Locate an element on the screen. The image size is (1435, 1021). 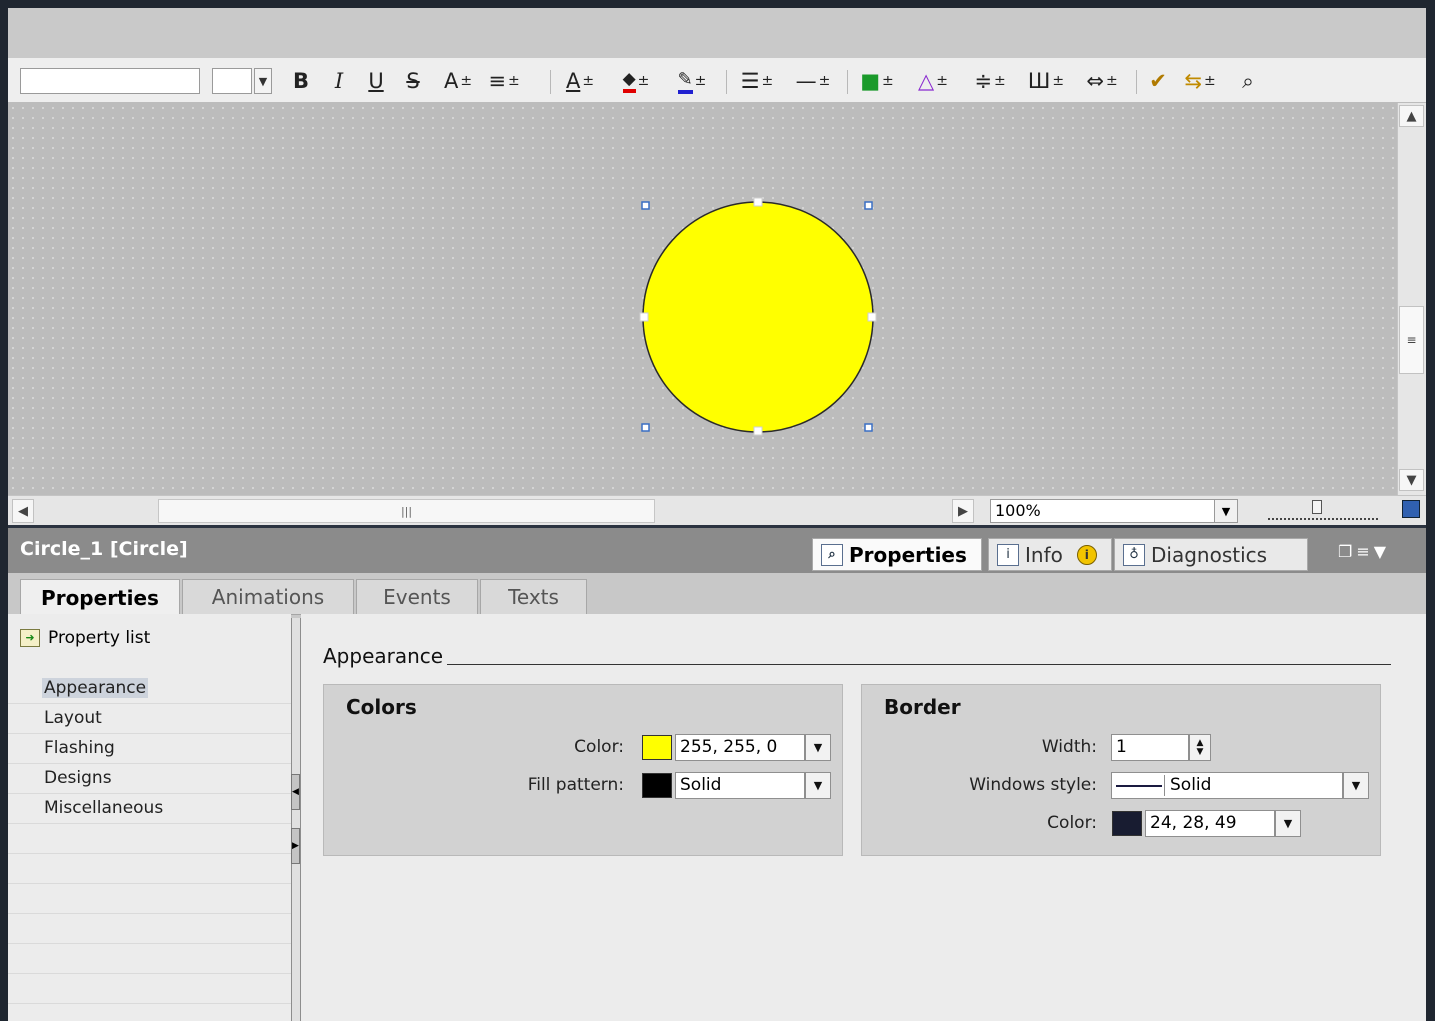
zoom-slider is located at coordinates (1323, 510).